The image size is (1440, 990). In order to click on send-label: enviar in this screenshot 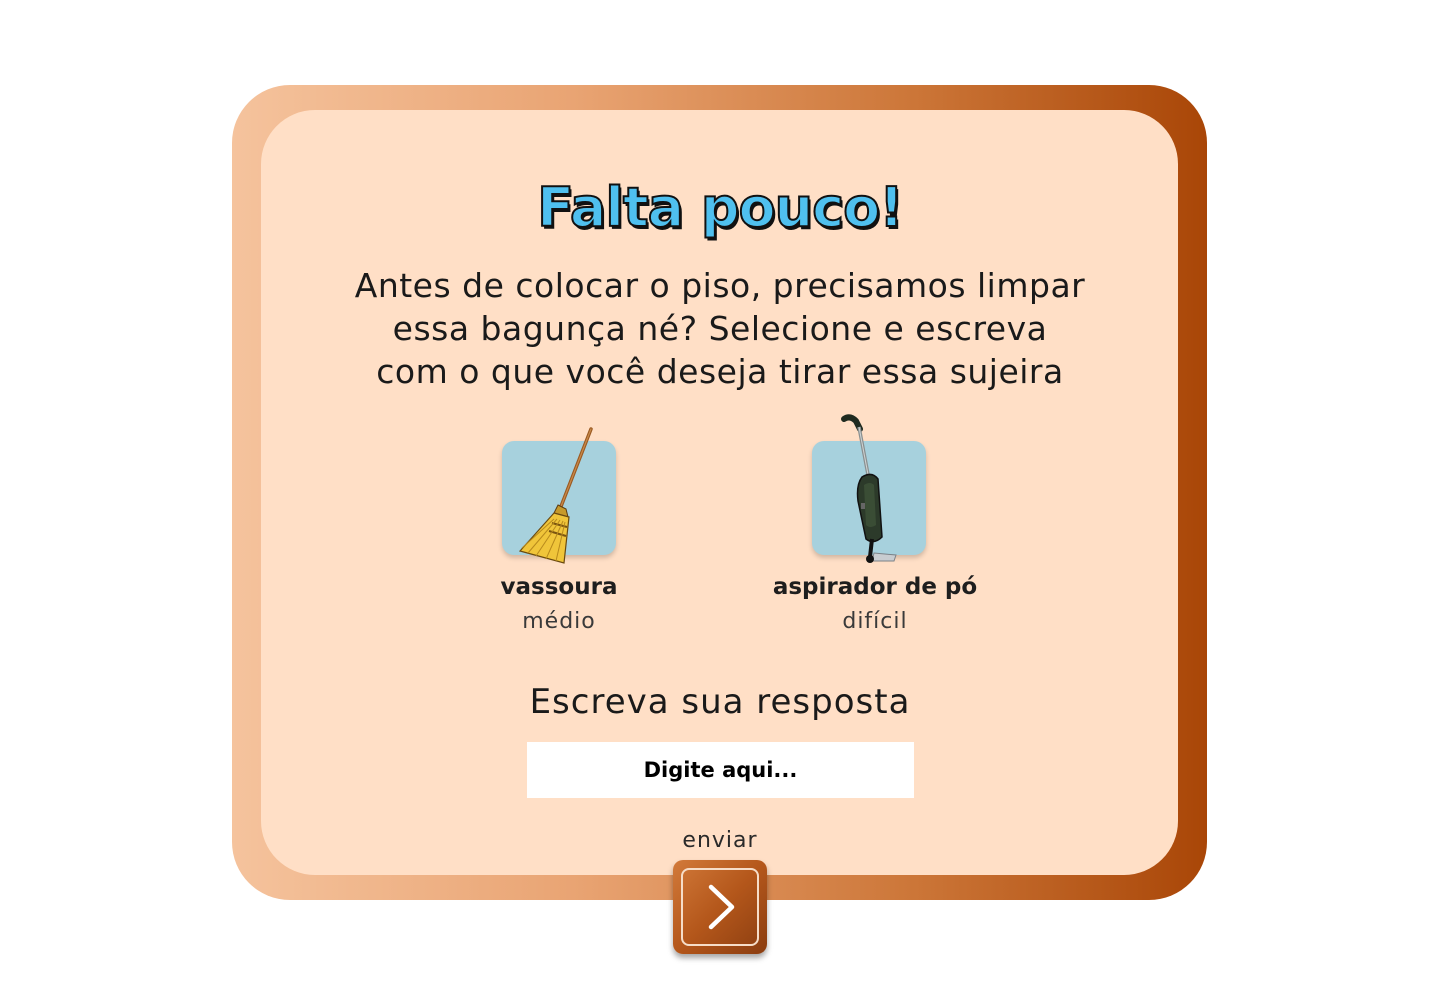, I will do `click(720, 840)`.